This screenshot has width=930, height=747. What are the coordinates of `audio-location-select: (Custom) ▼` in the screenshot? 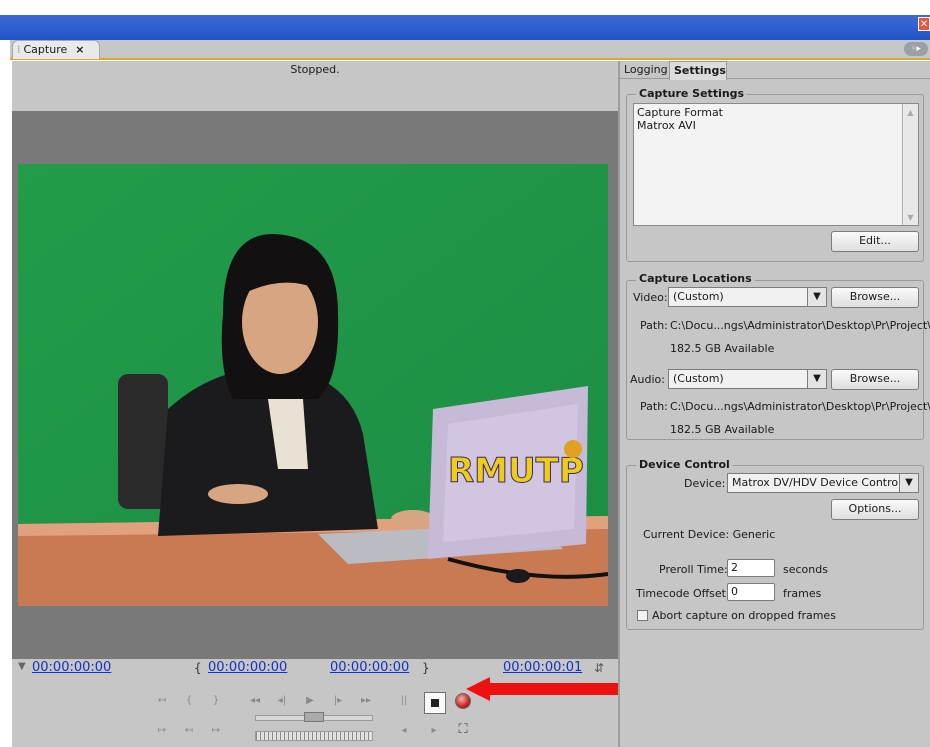 It's located at (747, 379).